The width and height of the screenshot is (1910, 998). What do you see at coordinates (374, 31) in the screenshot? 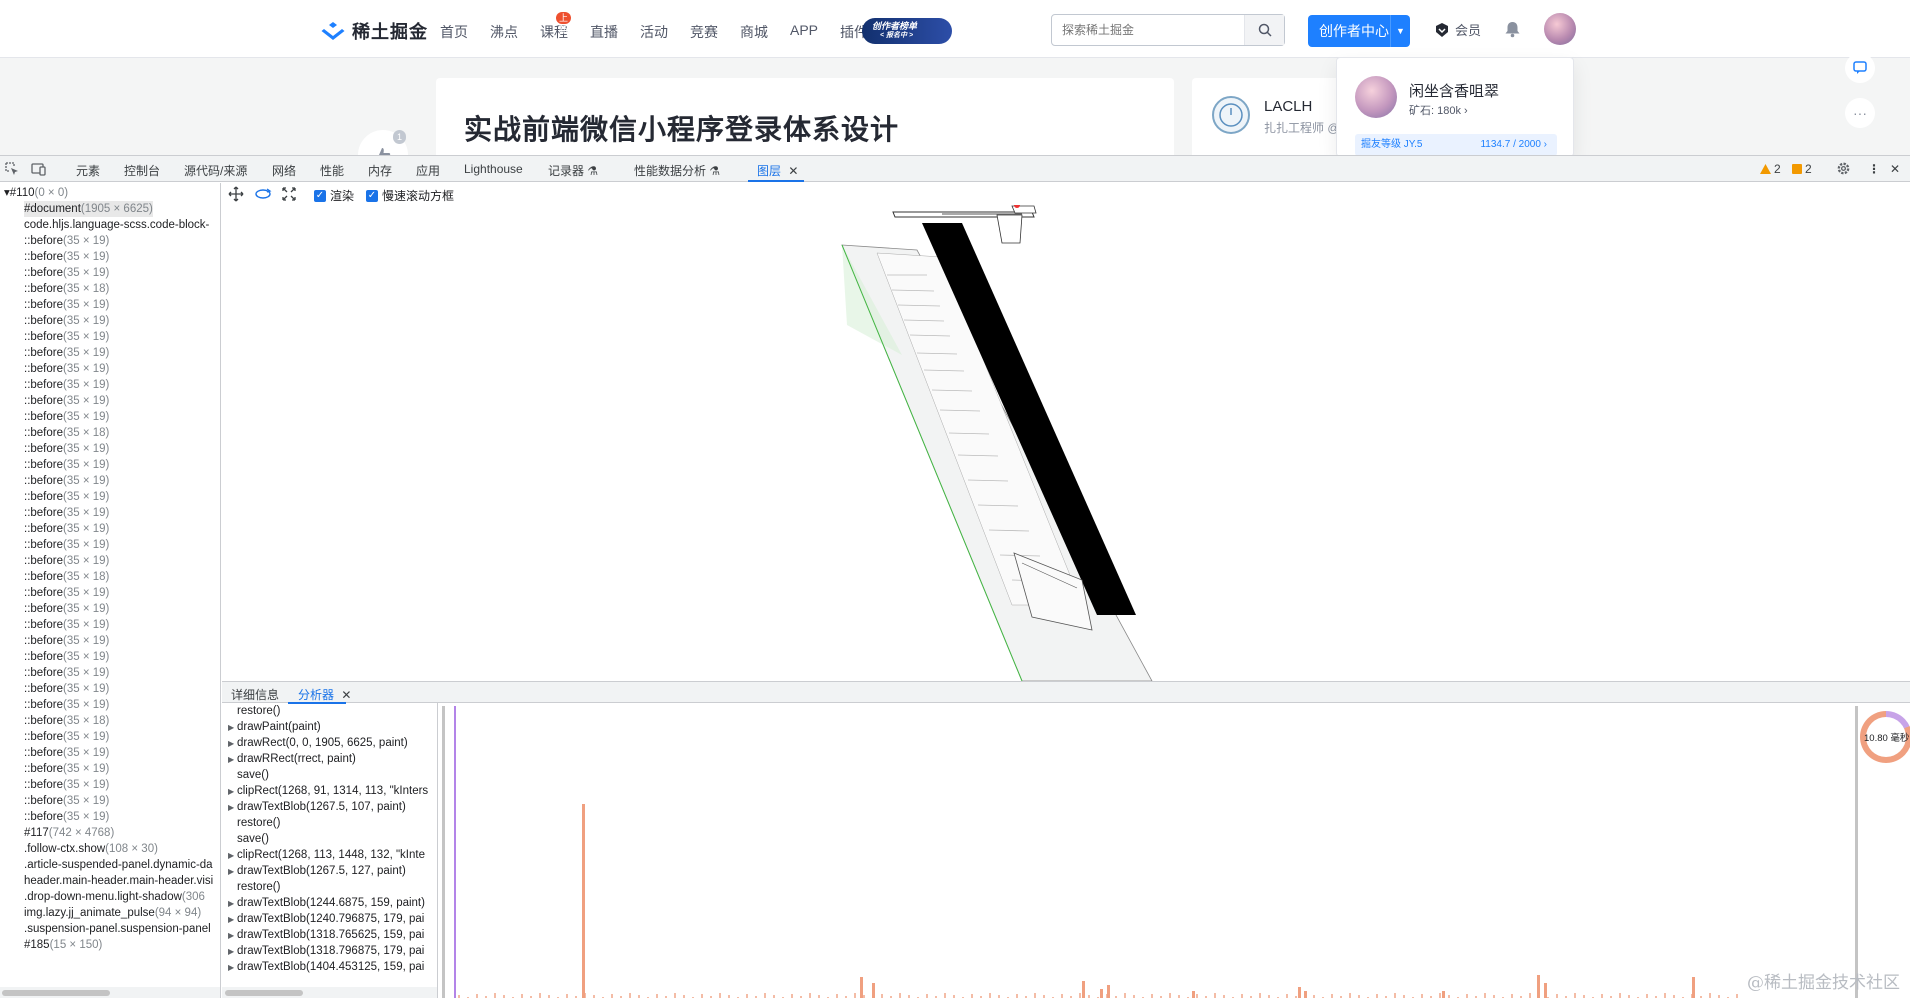
I see `juejin-logo: 稀土掘金` at bounding box center [374, 31].